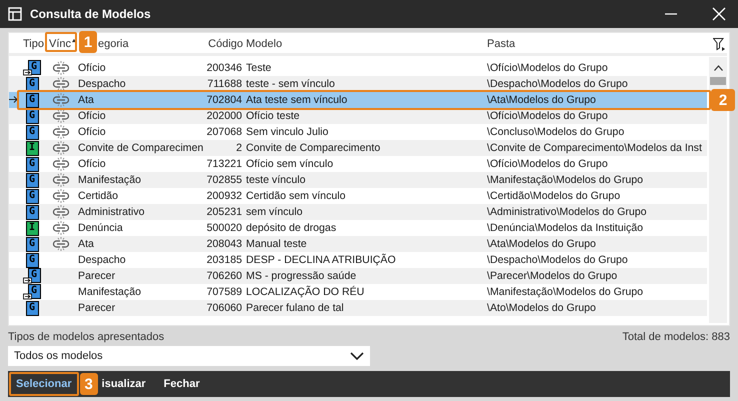 The image size is (738, 401). What do you see at coordinates (723, 100) in the screenshot?
I see `callout-number: 2` at bounding box center [723, 100].